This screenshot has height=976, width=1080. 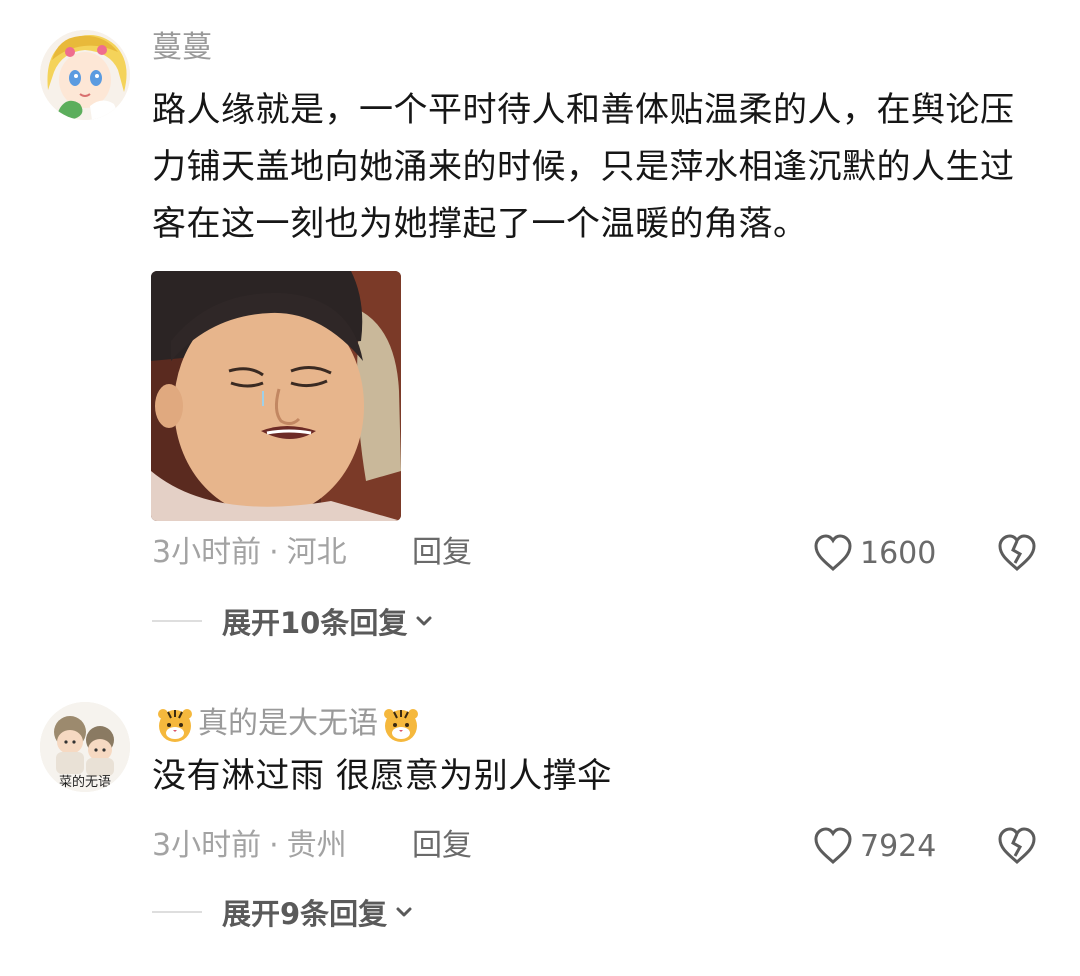 I want to click on avatar: 菜的无语, so click(x=85, y=747).